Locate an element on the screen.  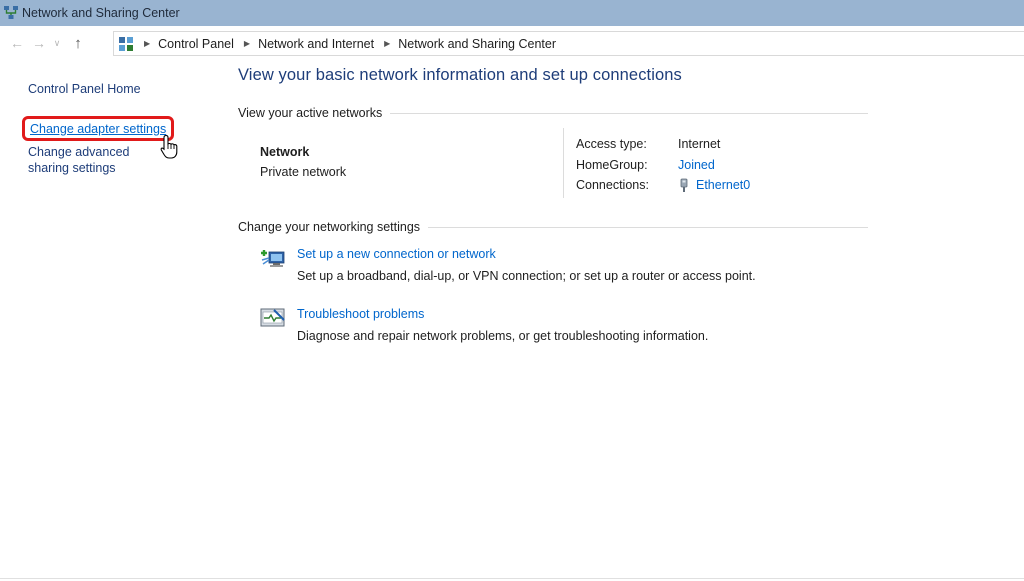
troubleshoot-icon is located at coordinates (272, 317).